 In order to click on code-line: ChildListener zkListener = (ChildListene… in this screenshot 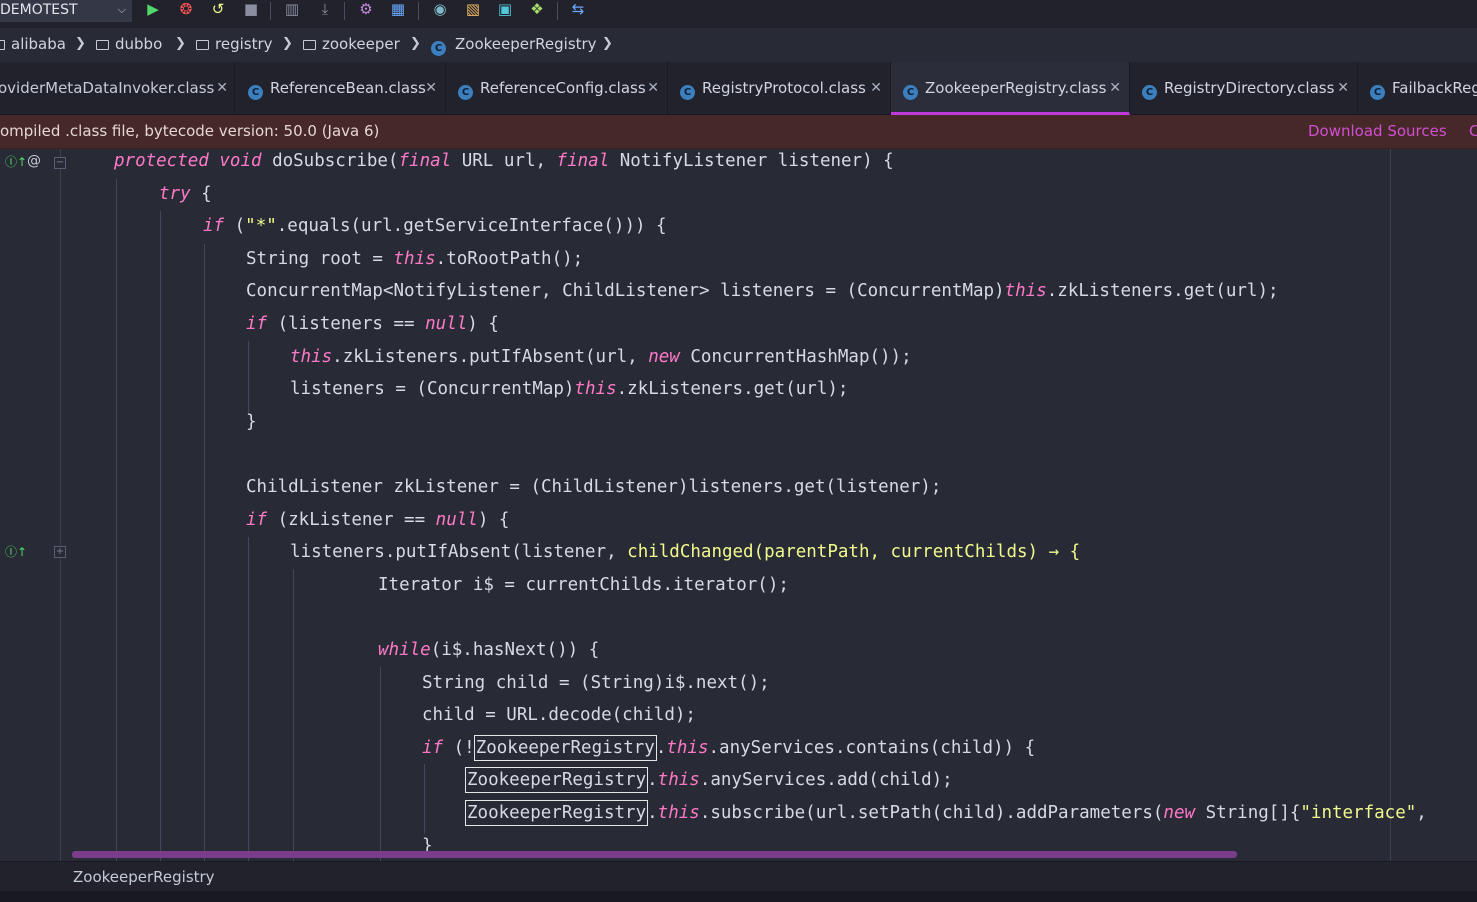, I will do `click(593, 490)`.